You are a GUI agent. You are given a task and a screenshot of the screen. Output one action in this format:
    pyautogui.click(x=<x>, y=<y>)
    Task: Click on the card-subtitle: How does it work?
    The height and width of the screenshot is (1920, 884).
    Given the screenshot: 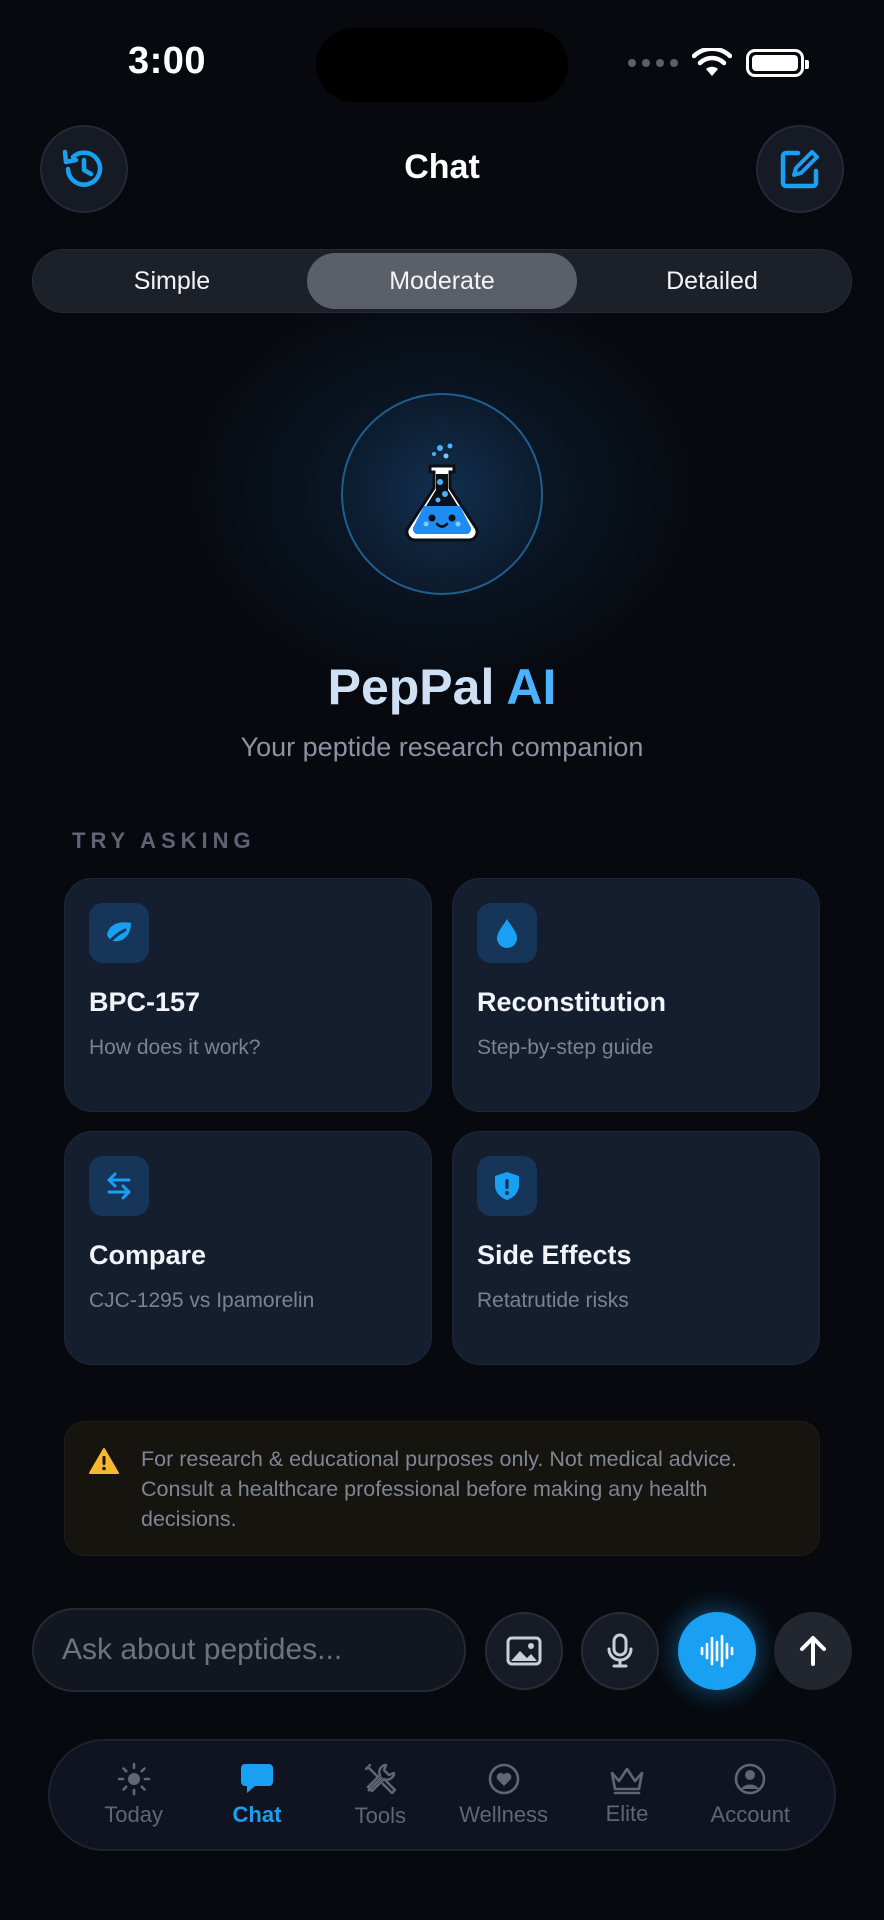 What is the action you would take?
    pyautogui.click(x=175, y=1047)
    